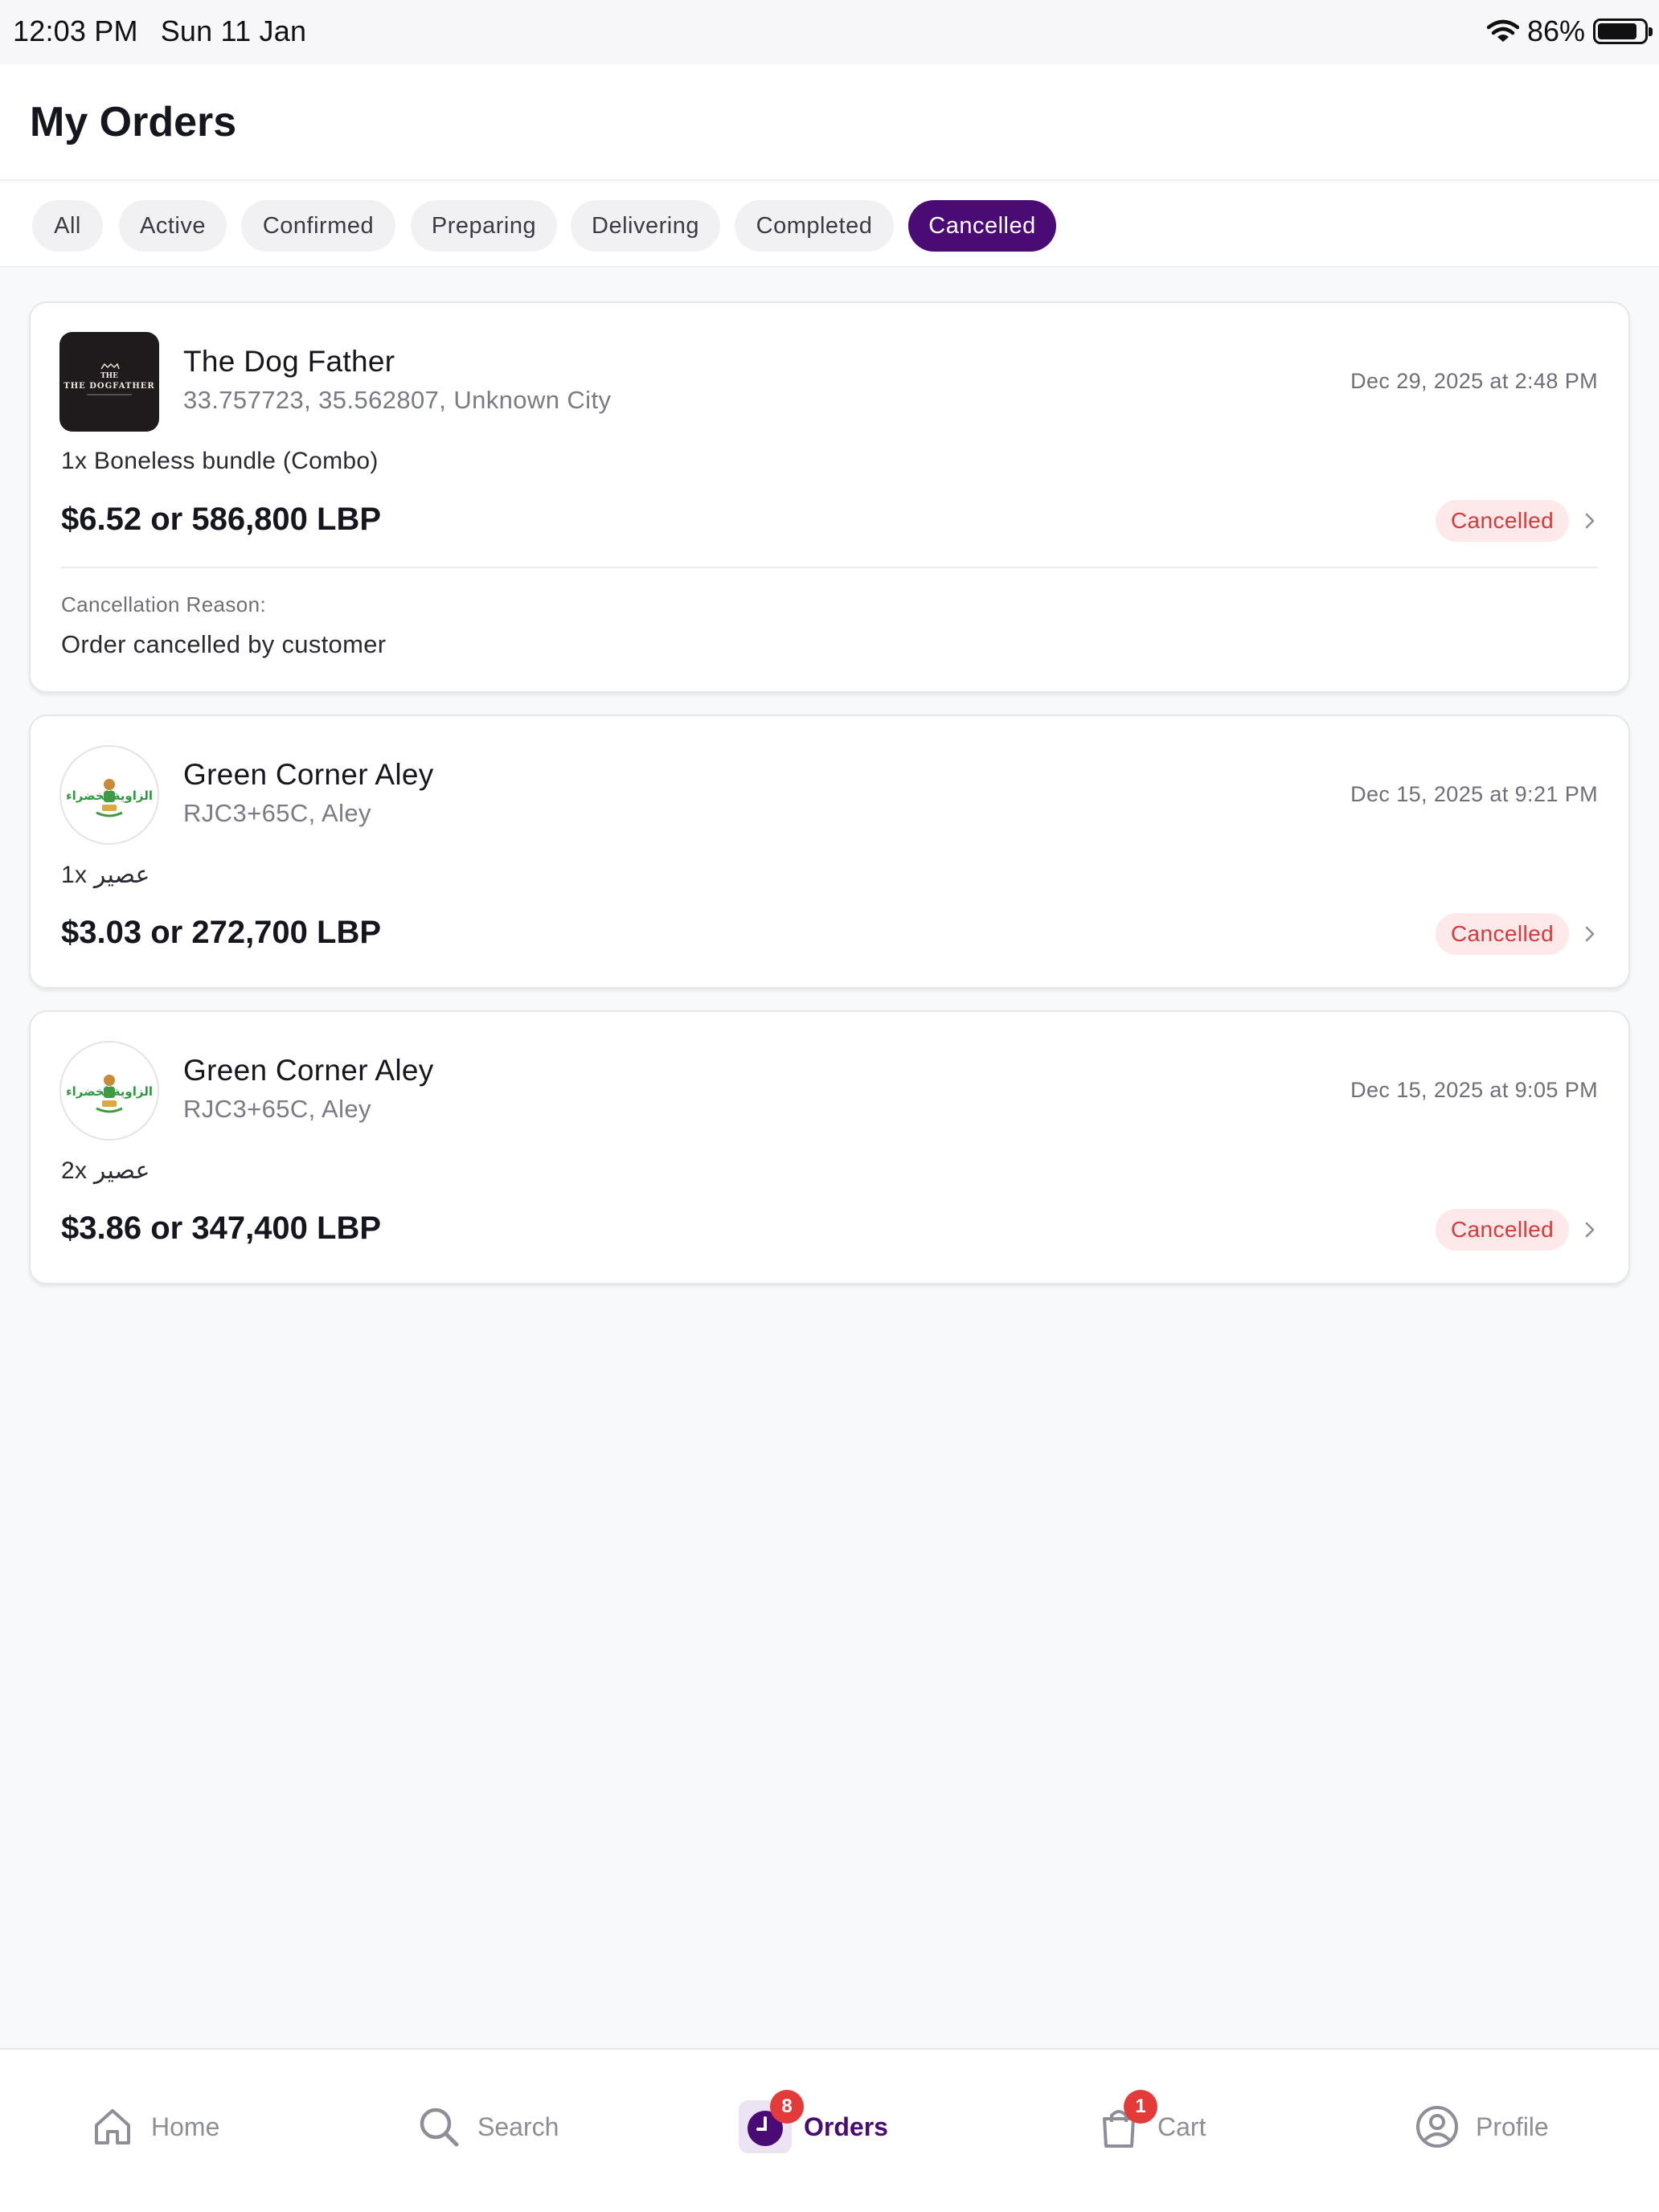  I want to click on restaurant-name: The Dog Father, so click(289, 361).